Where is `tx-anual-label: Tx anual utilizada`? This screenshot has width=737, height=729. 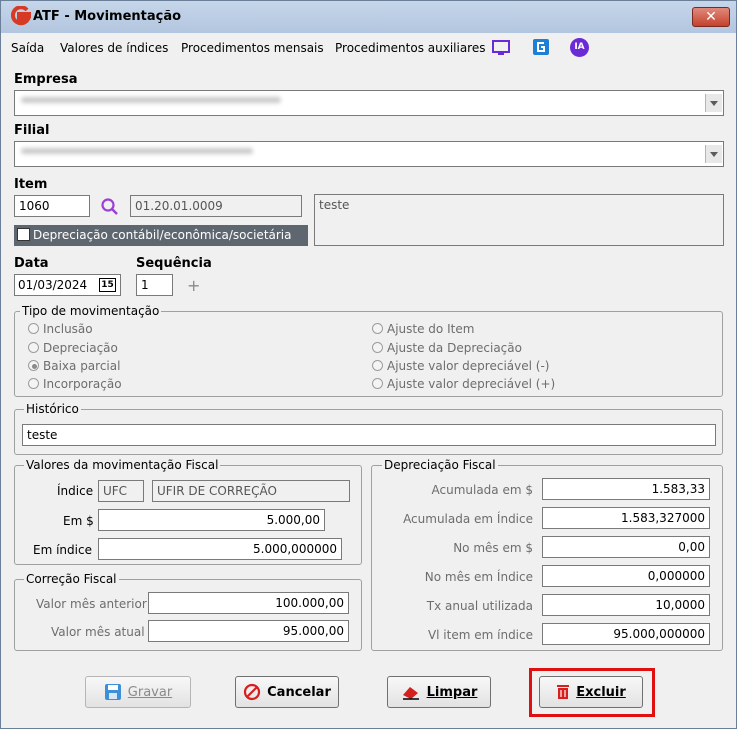
tx-anual-label: Tx anual utilizada is located at coordinates (479, 606).